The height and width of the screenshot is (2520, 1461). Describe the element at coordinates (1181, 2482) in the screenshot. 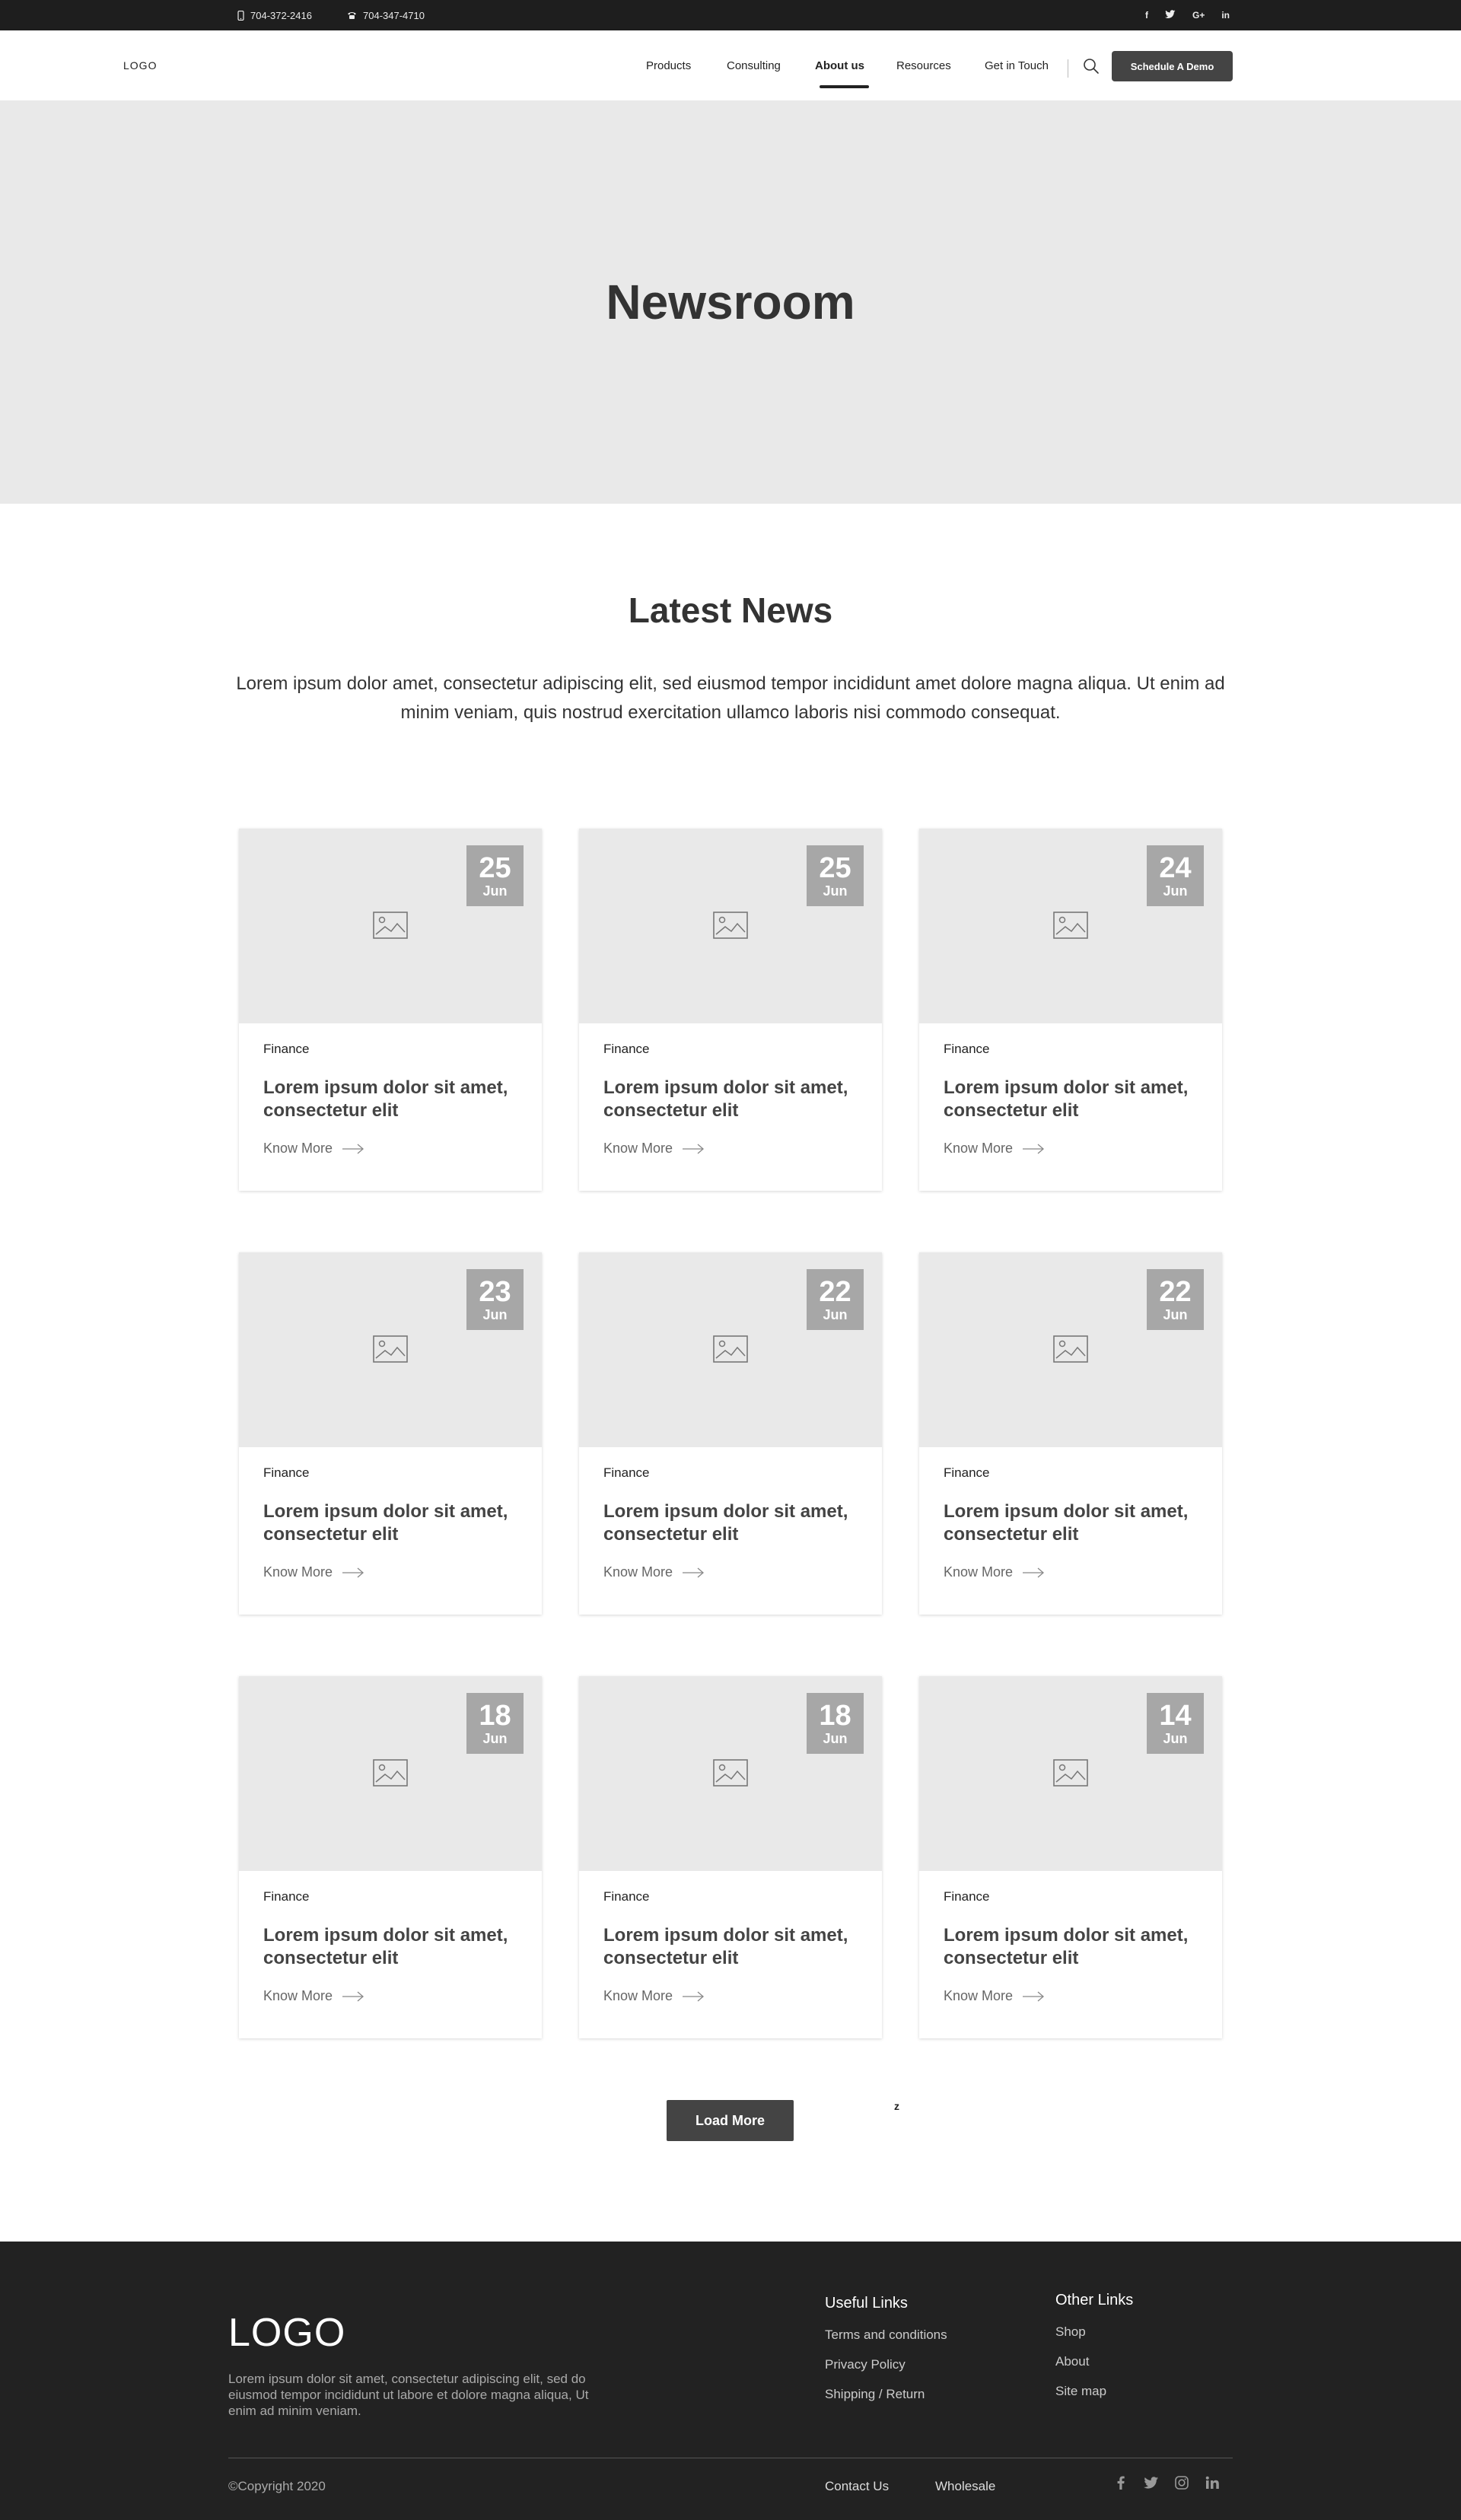

I see `instagram-icon` at that location.